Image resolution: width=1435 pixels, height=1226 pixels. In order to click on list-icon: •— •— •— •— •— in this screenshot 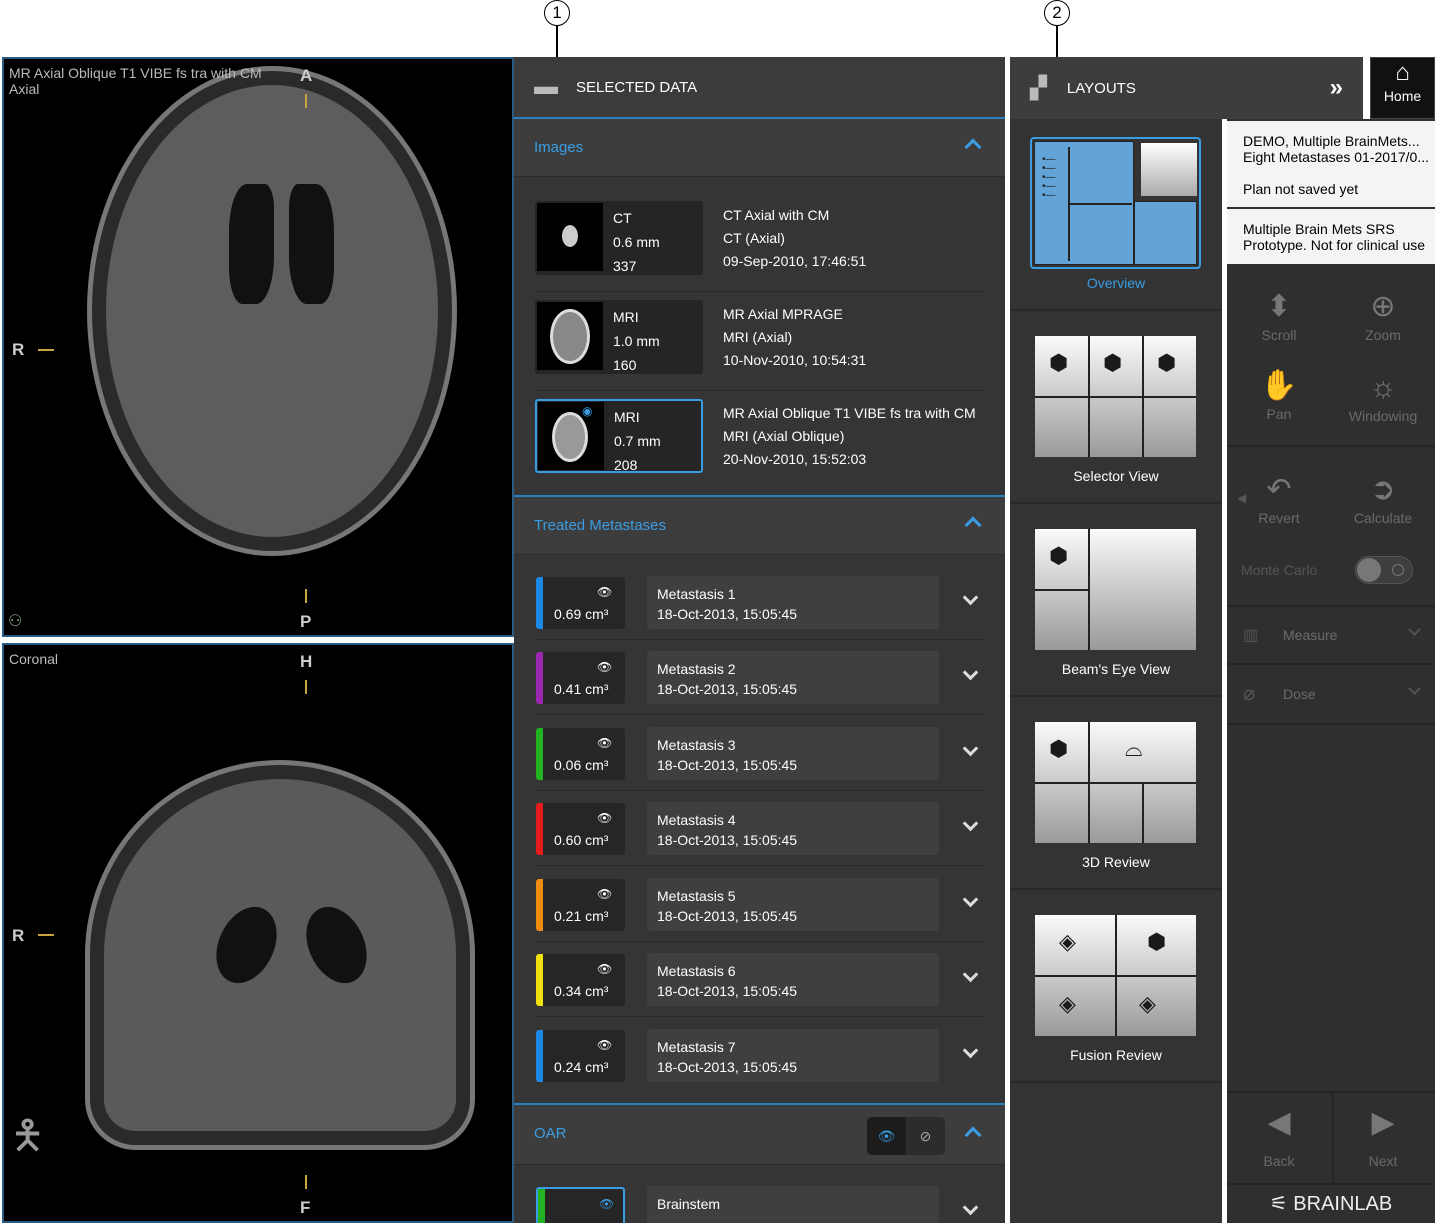, I will do `click(1049, 177)`.